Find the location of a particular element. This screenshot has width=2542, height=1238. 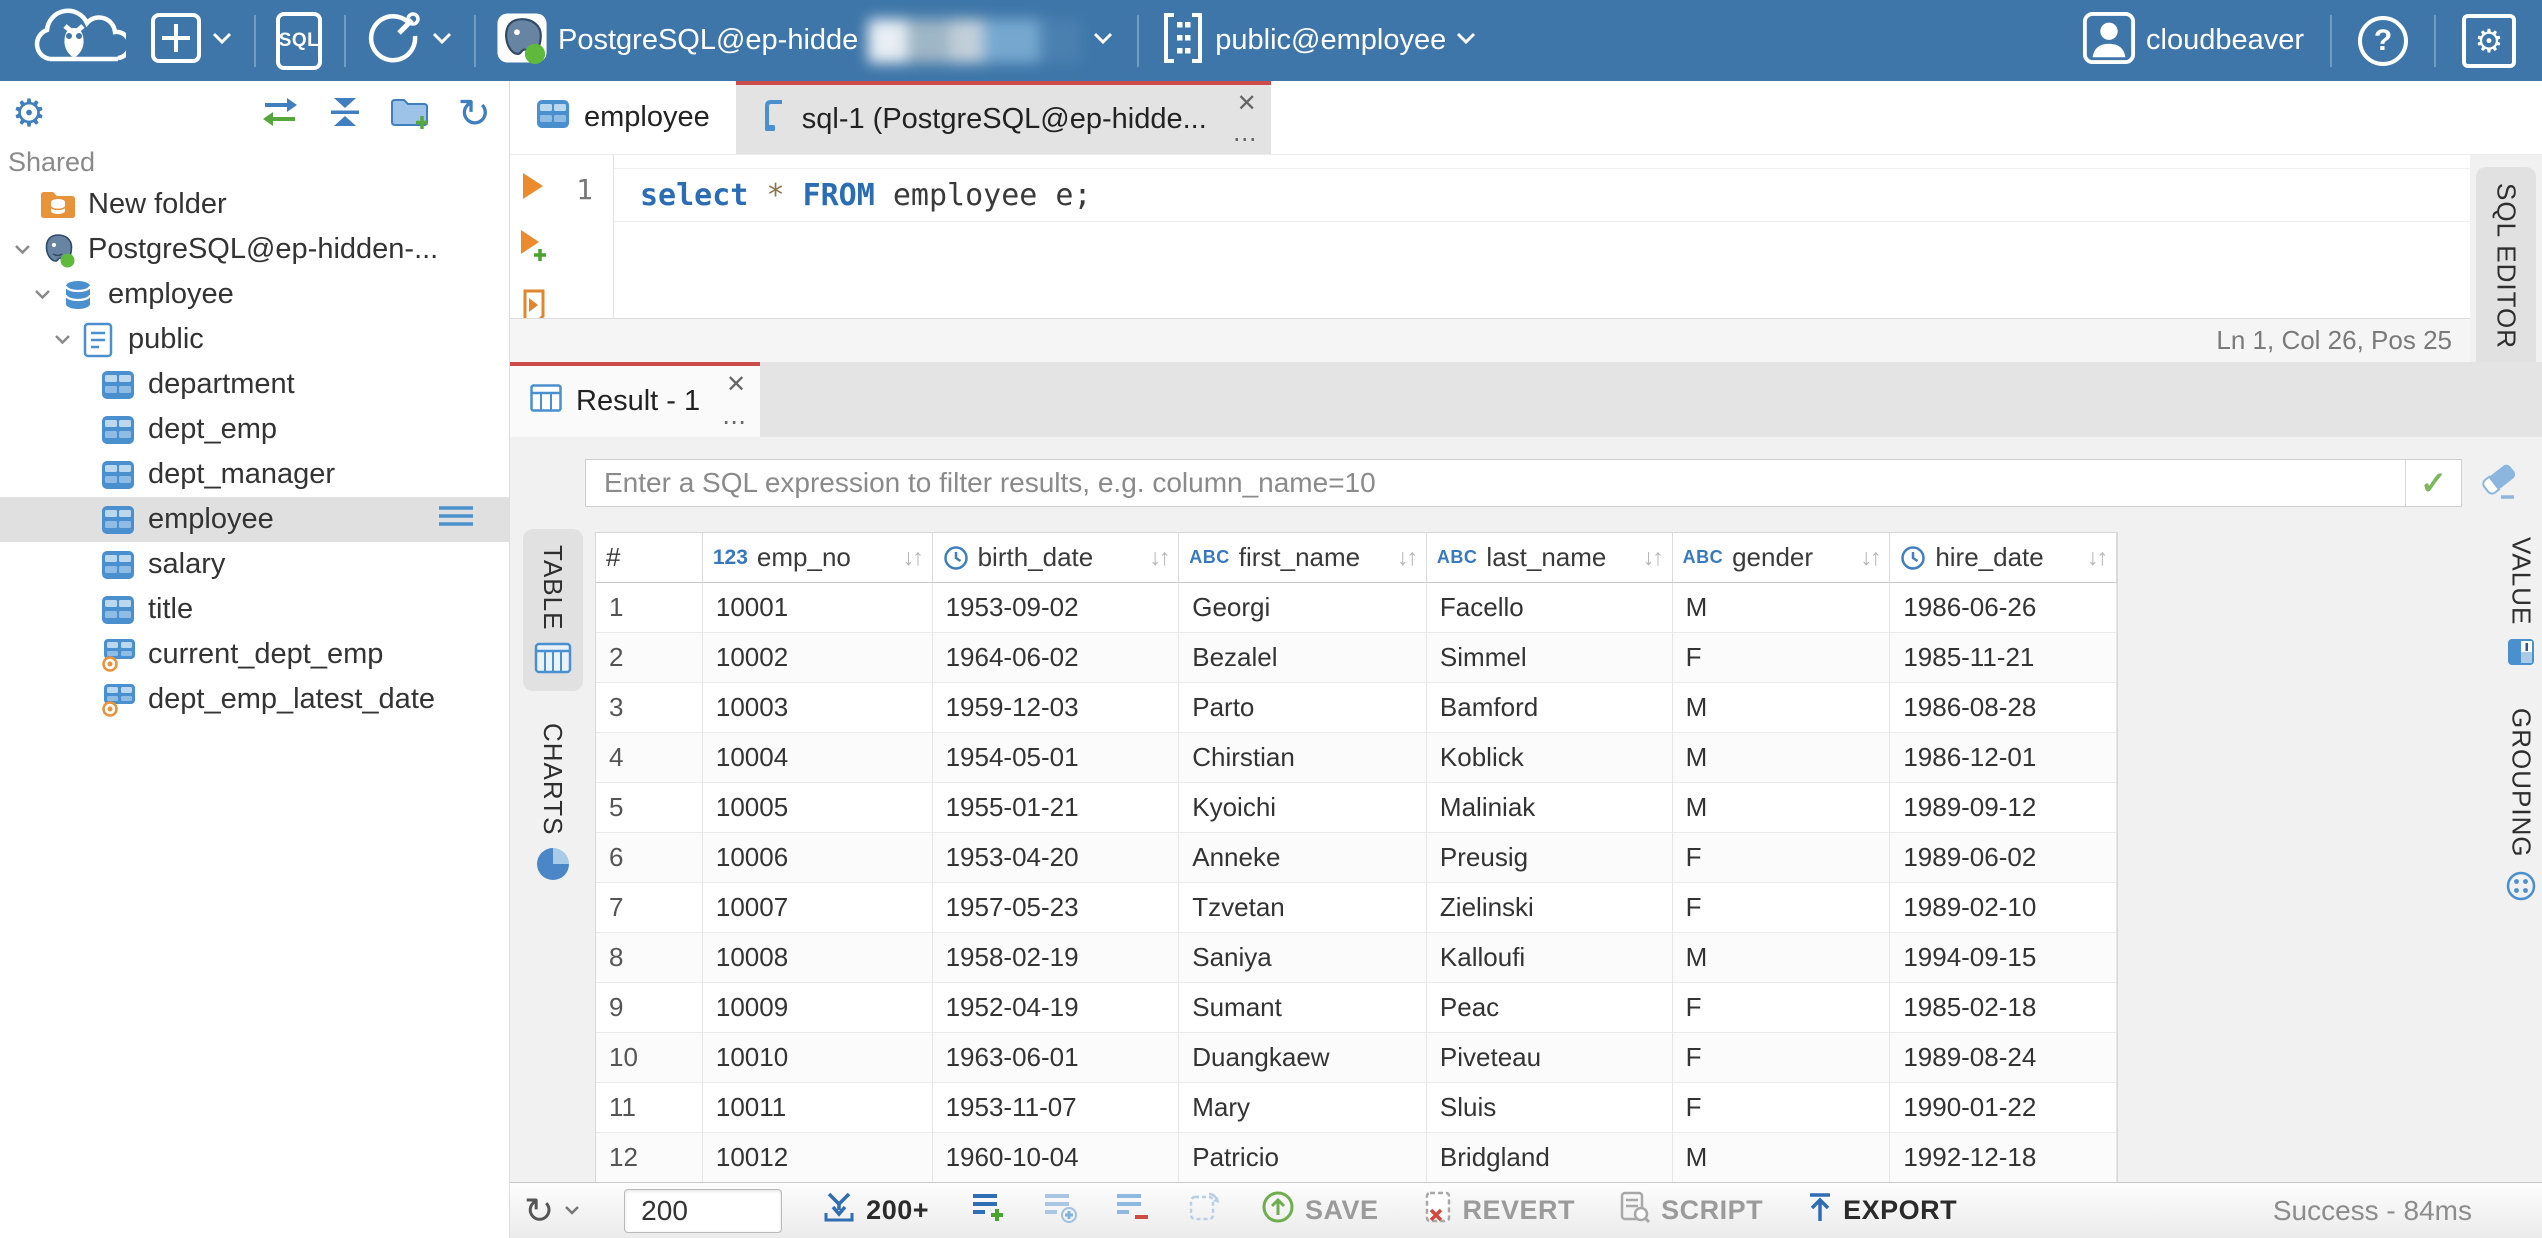

tab-sql-editor: sql-1 (PostgreSQL@ep-hidde... ✕ ⋯ is located at coordinates (1003, 117).